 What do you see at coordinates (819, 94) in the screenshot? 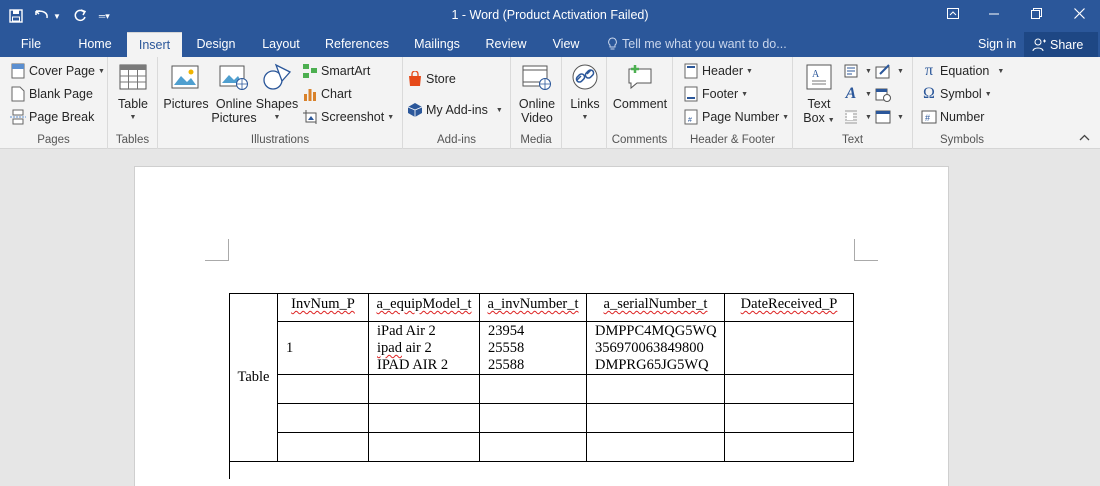
I see `text-box-button: A Text Box ▼` at bounding box center [819, 94].